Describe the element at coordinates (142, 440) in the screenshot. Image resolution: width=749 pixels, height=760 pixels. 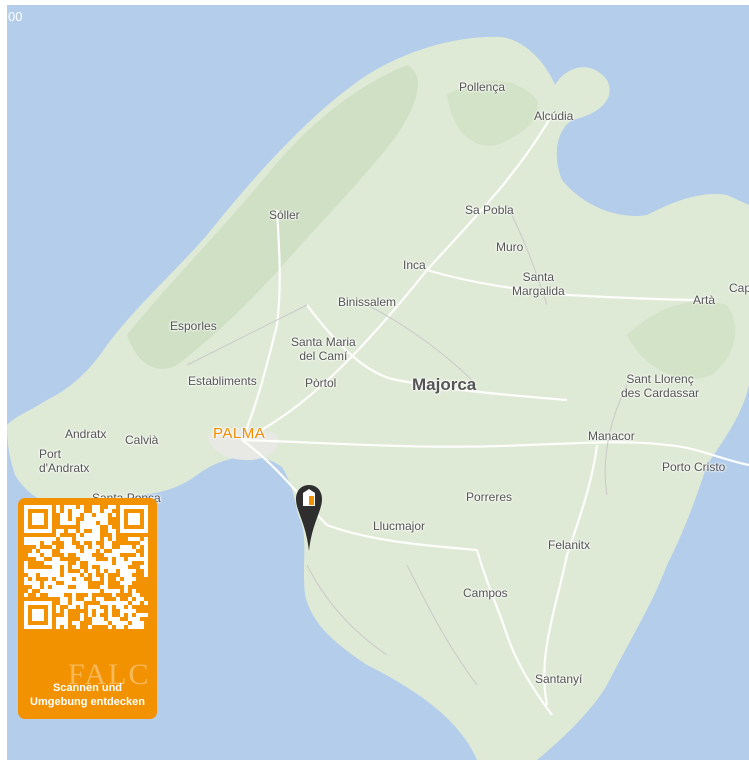
I see `place-label-calvia: Calvià` at that location.